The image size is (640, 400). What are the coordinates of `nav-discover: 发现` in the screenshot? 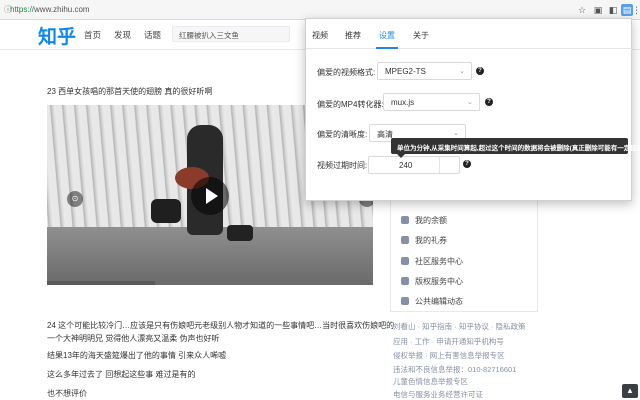 It's located at (122, 35).